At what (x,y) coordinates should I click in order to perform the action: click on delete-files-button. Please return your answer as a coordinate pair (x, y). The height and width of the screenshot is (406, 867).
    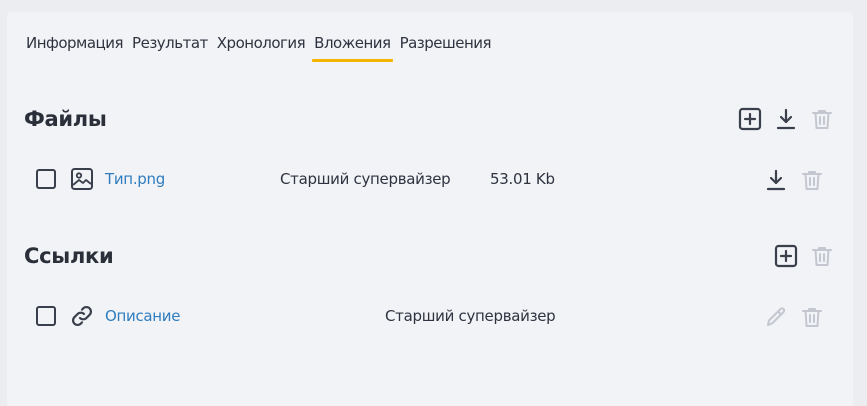
    Looking at the image, I should click on (822, 119).